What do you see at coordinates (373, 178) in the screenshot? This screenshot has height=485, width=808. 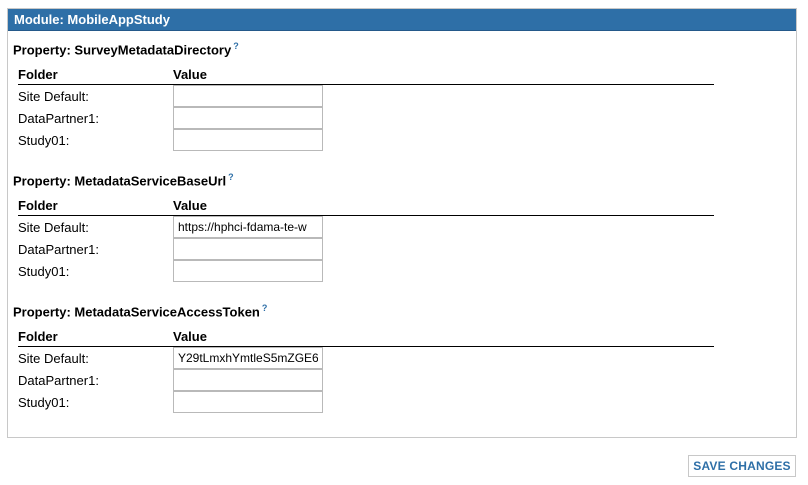 I see `property-title: Property: MetadataServiceBaseUrl?` at bounding box center [373, 178].